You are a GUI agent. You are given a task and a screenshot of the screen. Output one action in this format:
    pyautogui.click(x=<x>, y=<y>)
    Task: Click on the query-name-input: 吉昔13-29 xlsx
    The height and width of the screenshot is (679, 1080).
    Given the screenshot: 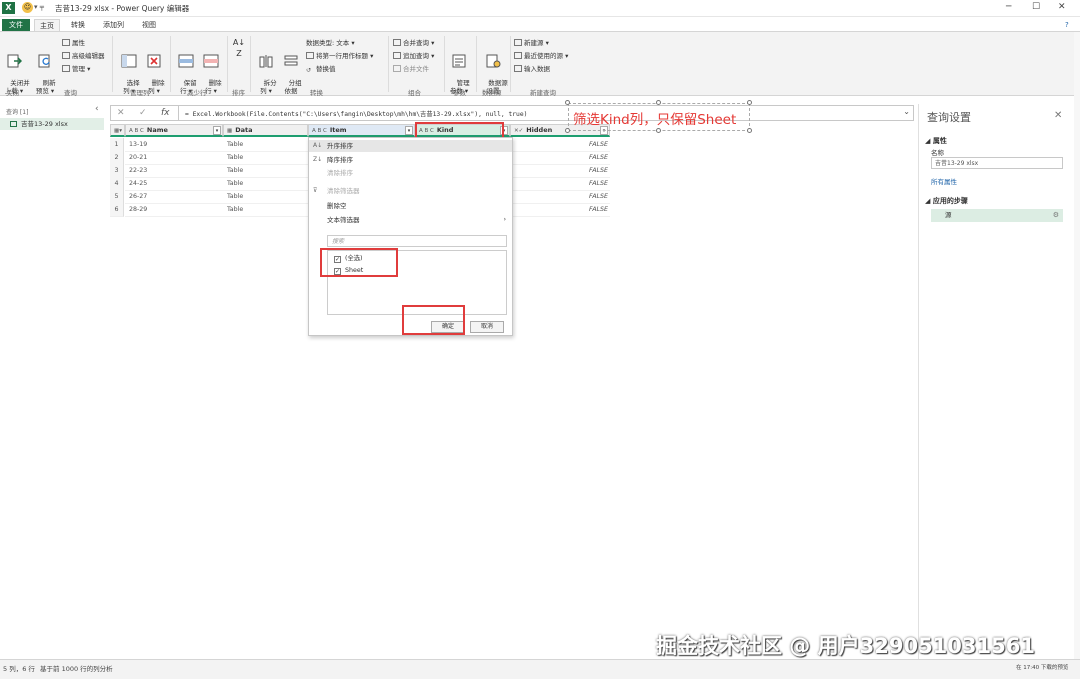 What is the action you would take?
    pyautogui.click(x=997, y=163)
    